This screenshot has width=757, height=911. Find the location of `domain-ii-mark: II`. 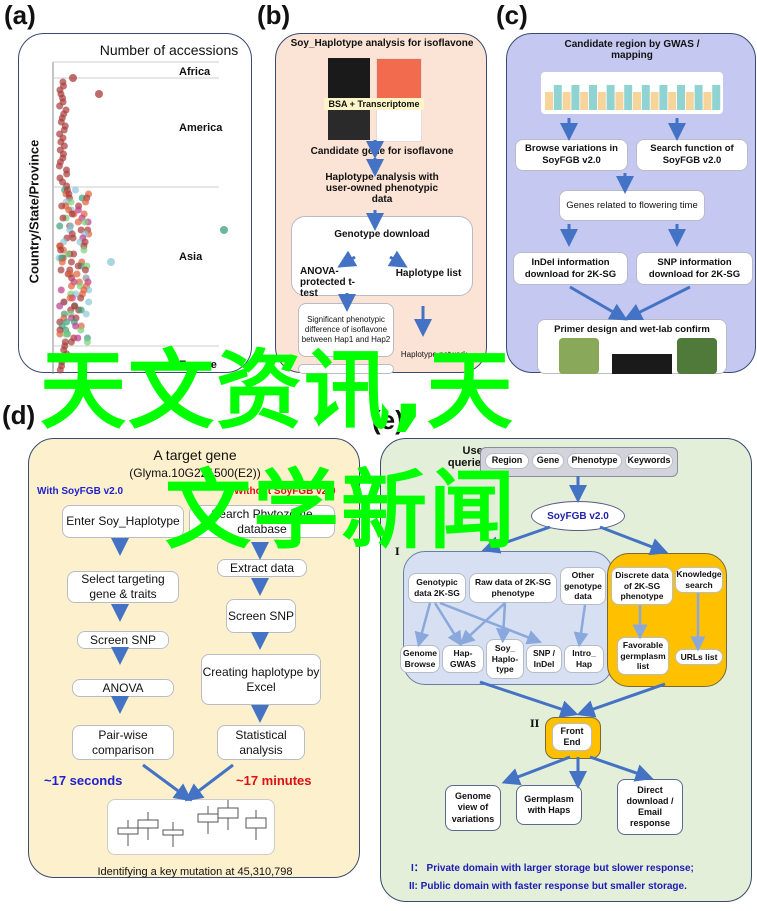

domain-ii-mark: II is located at coordinates (535, 724).